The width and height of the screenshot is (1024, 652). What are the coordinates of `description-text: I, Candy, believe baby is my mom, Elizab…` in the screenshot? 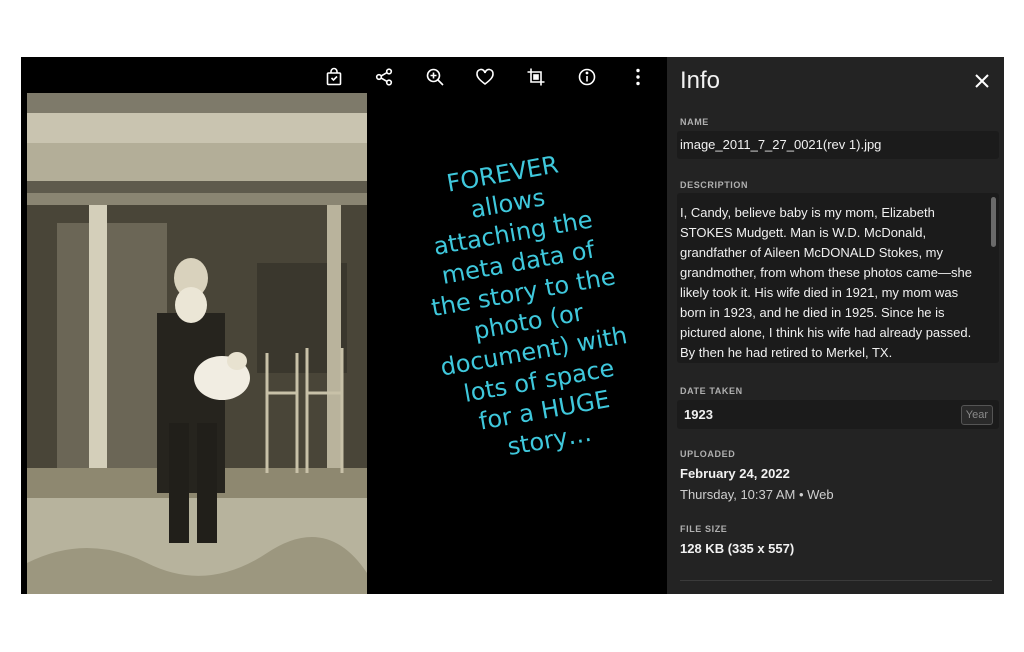 It's located at (826, 282).